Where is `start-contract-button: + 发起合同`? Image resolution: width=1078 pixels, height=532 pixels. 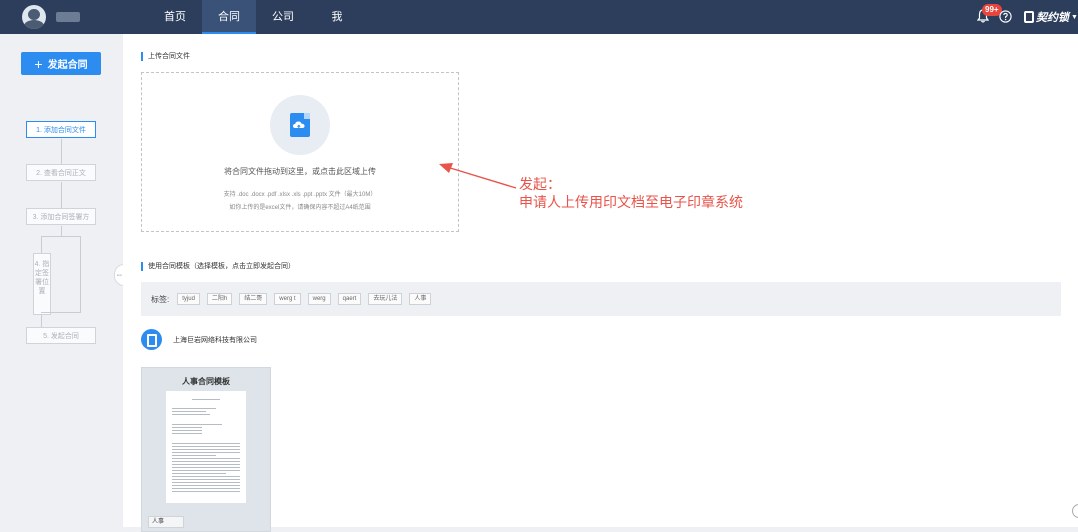
start-contract-button: + 发起合同 is located at coordinates (61, 63).